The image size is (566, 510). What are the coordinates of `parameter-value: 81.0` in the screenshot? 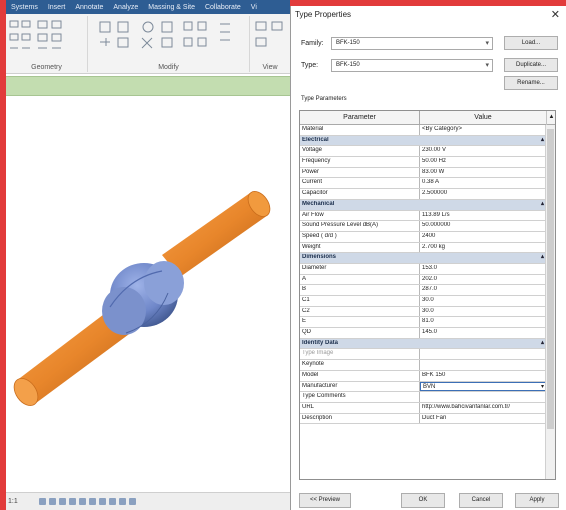 It's located at (483, 321).